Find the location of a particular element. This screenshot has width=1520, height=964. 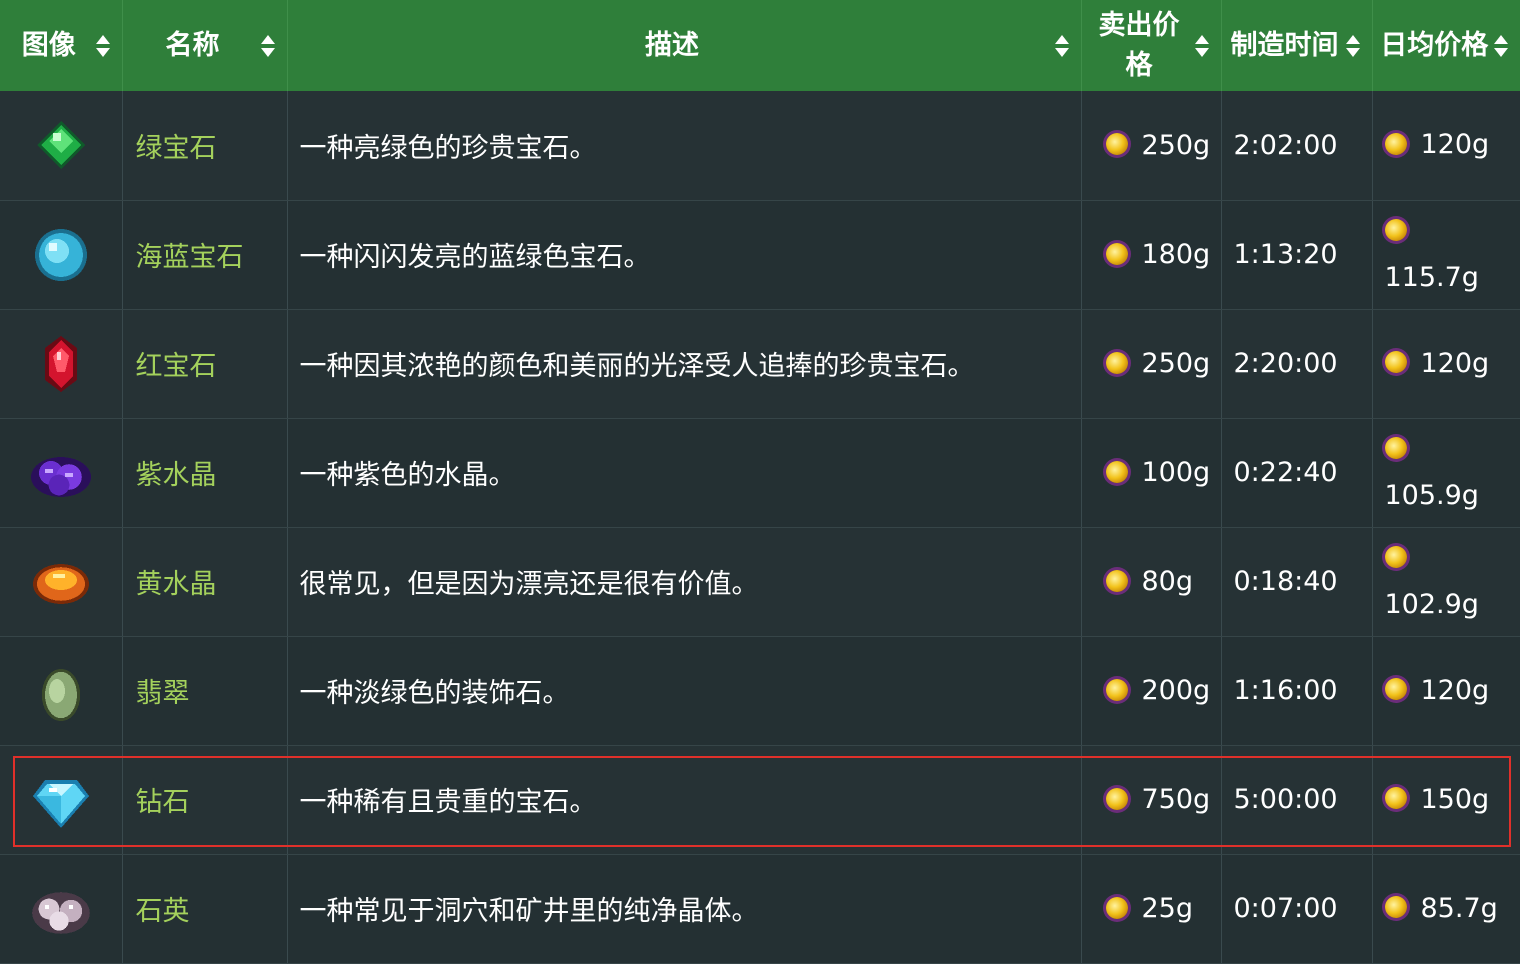

craft-time-cell: 5:00:00 is located at coordinates (1297, 800).